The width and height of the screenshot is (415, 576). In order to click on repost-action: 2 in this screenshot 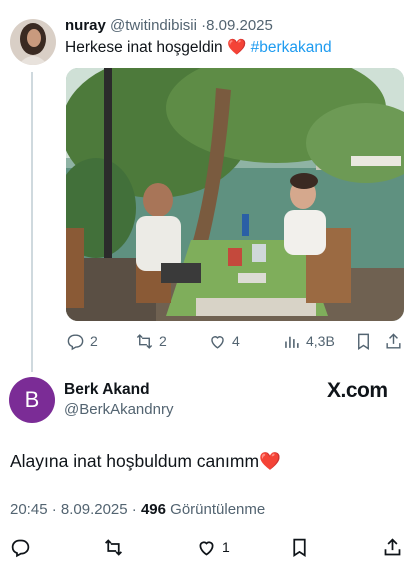, I will do `click(151, 341)`.